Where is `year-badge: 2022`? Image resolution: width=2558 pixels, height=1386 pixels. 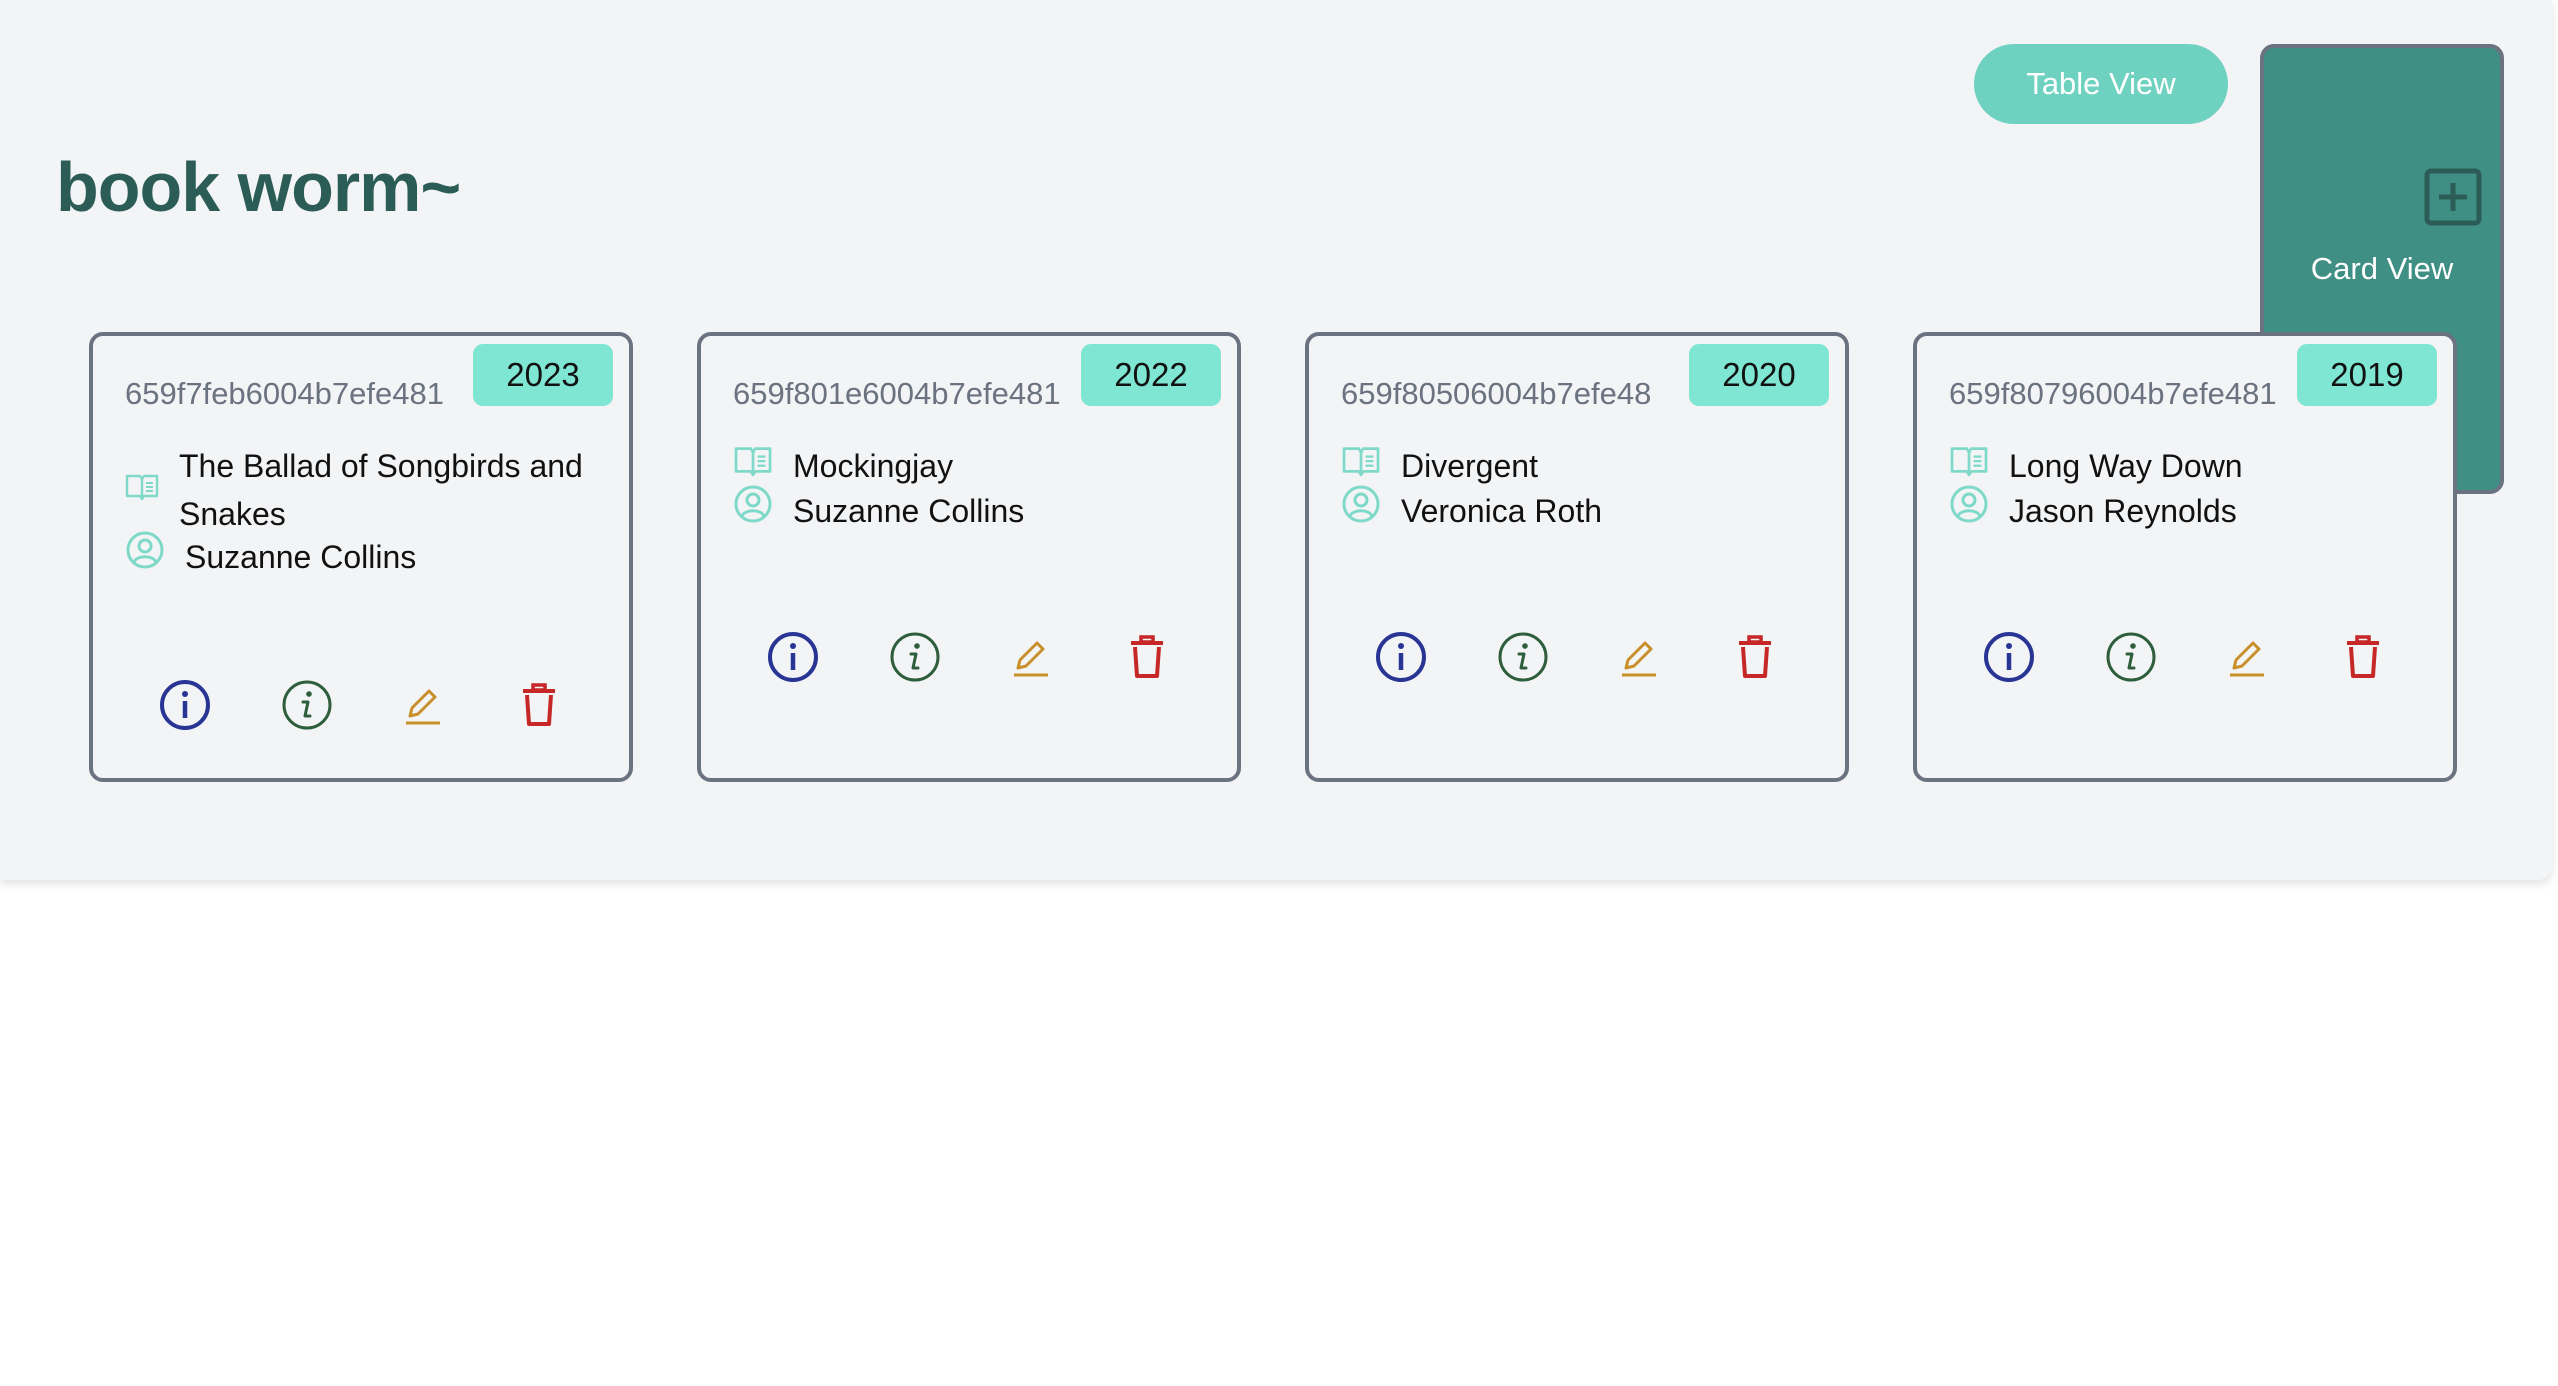 year-badge: 2022 is located at coordinates (1151, 375).